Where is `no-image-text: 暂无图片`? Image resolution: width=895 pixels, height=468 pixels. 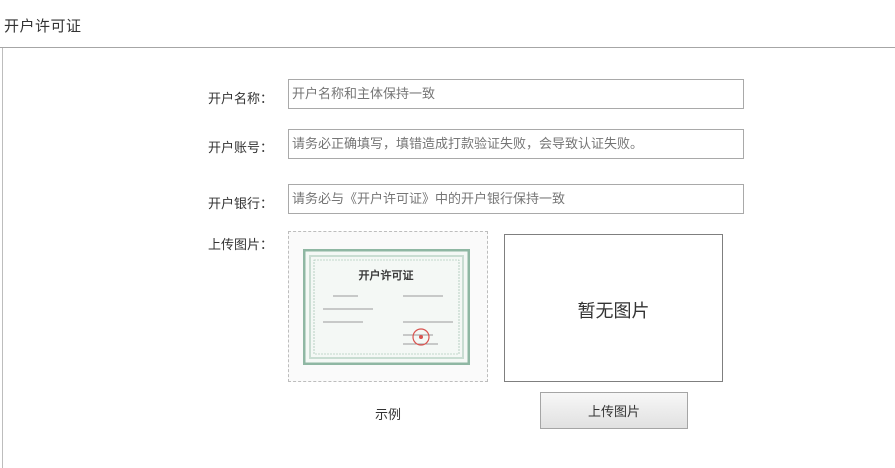 no-image-text: 暂无图片 is located at coordinates (613, 311).